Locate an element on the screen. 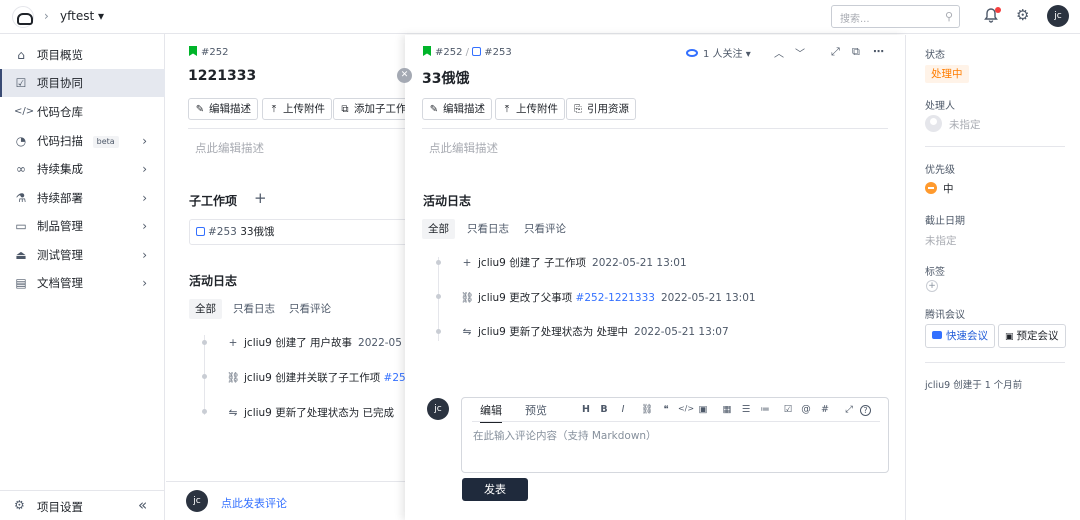  sidebar-item-scan: ◔ 代码扫描 beta › is located at coordinates (82, 141).